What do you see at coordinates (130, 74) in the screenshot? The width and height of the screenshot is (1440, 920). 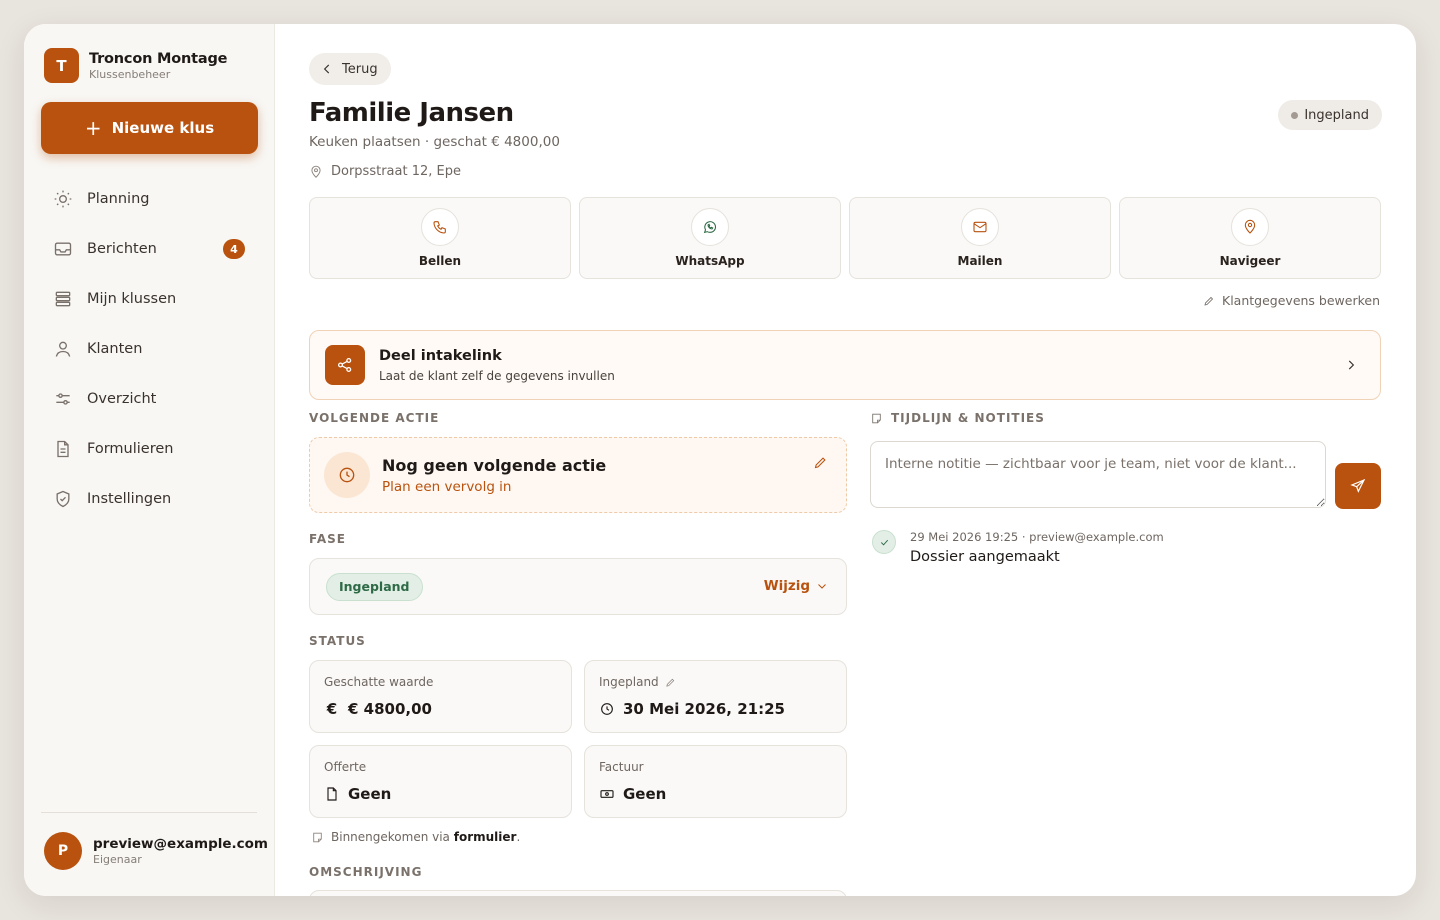 I see `brand-subtitle: Klussenbeheer` at bounding box center [130, 74].